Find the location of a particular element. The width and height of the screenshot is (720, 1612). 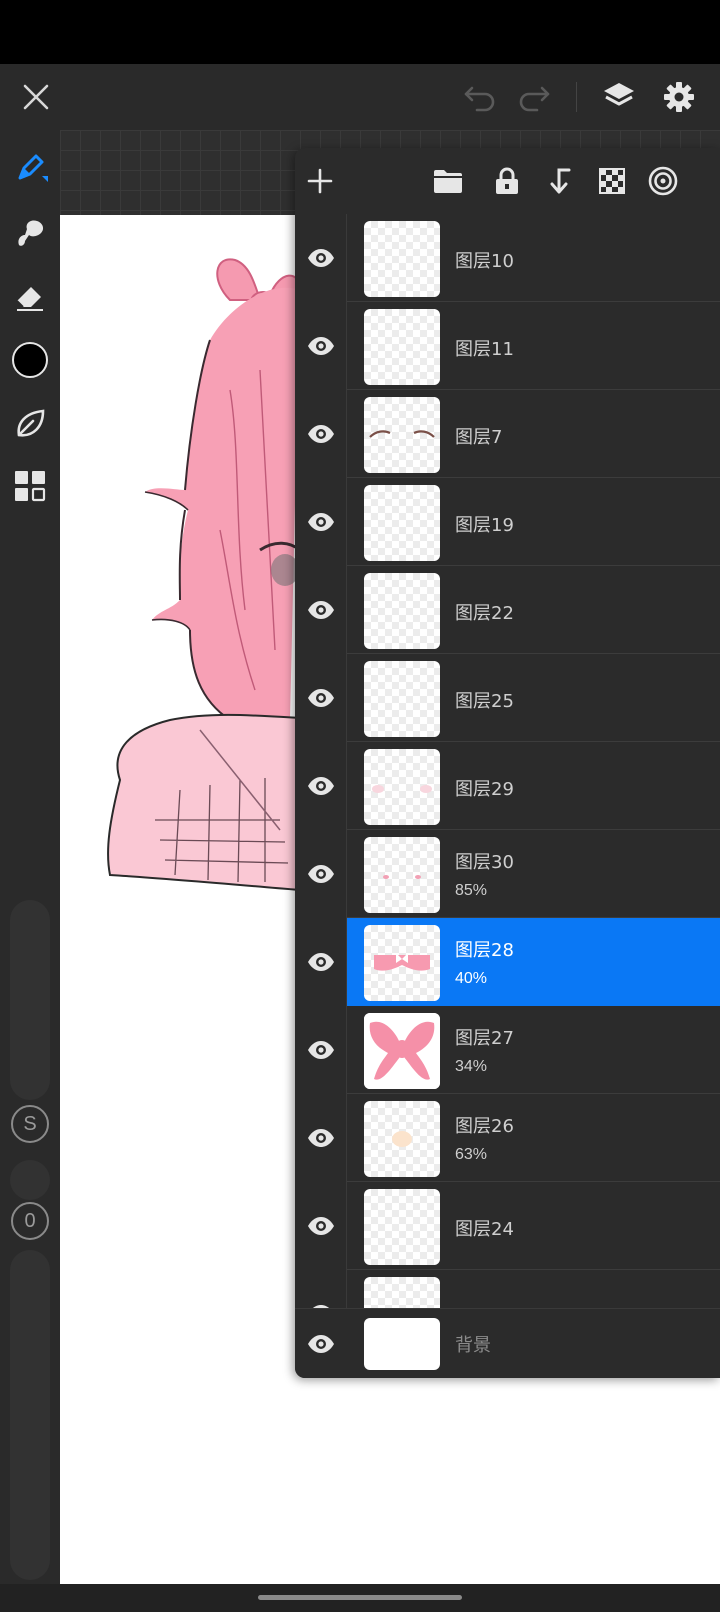

layer-row: 图层10 is located at coordinates (507, 258).